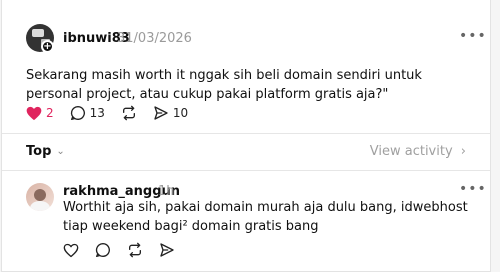 The height and width of the screenshot is (272, 500). I want to click on share-count: 10, so click(180, 113).